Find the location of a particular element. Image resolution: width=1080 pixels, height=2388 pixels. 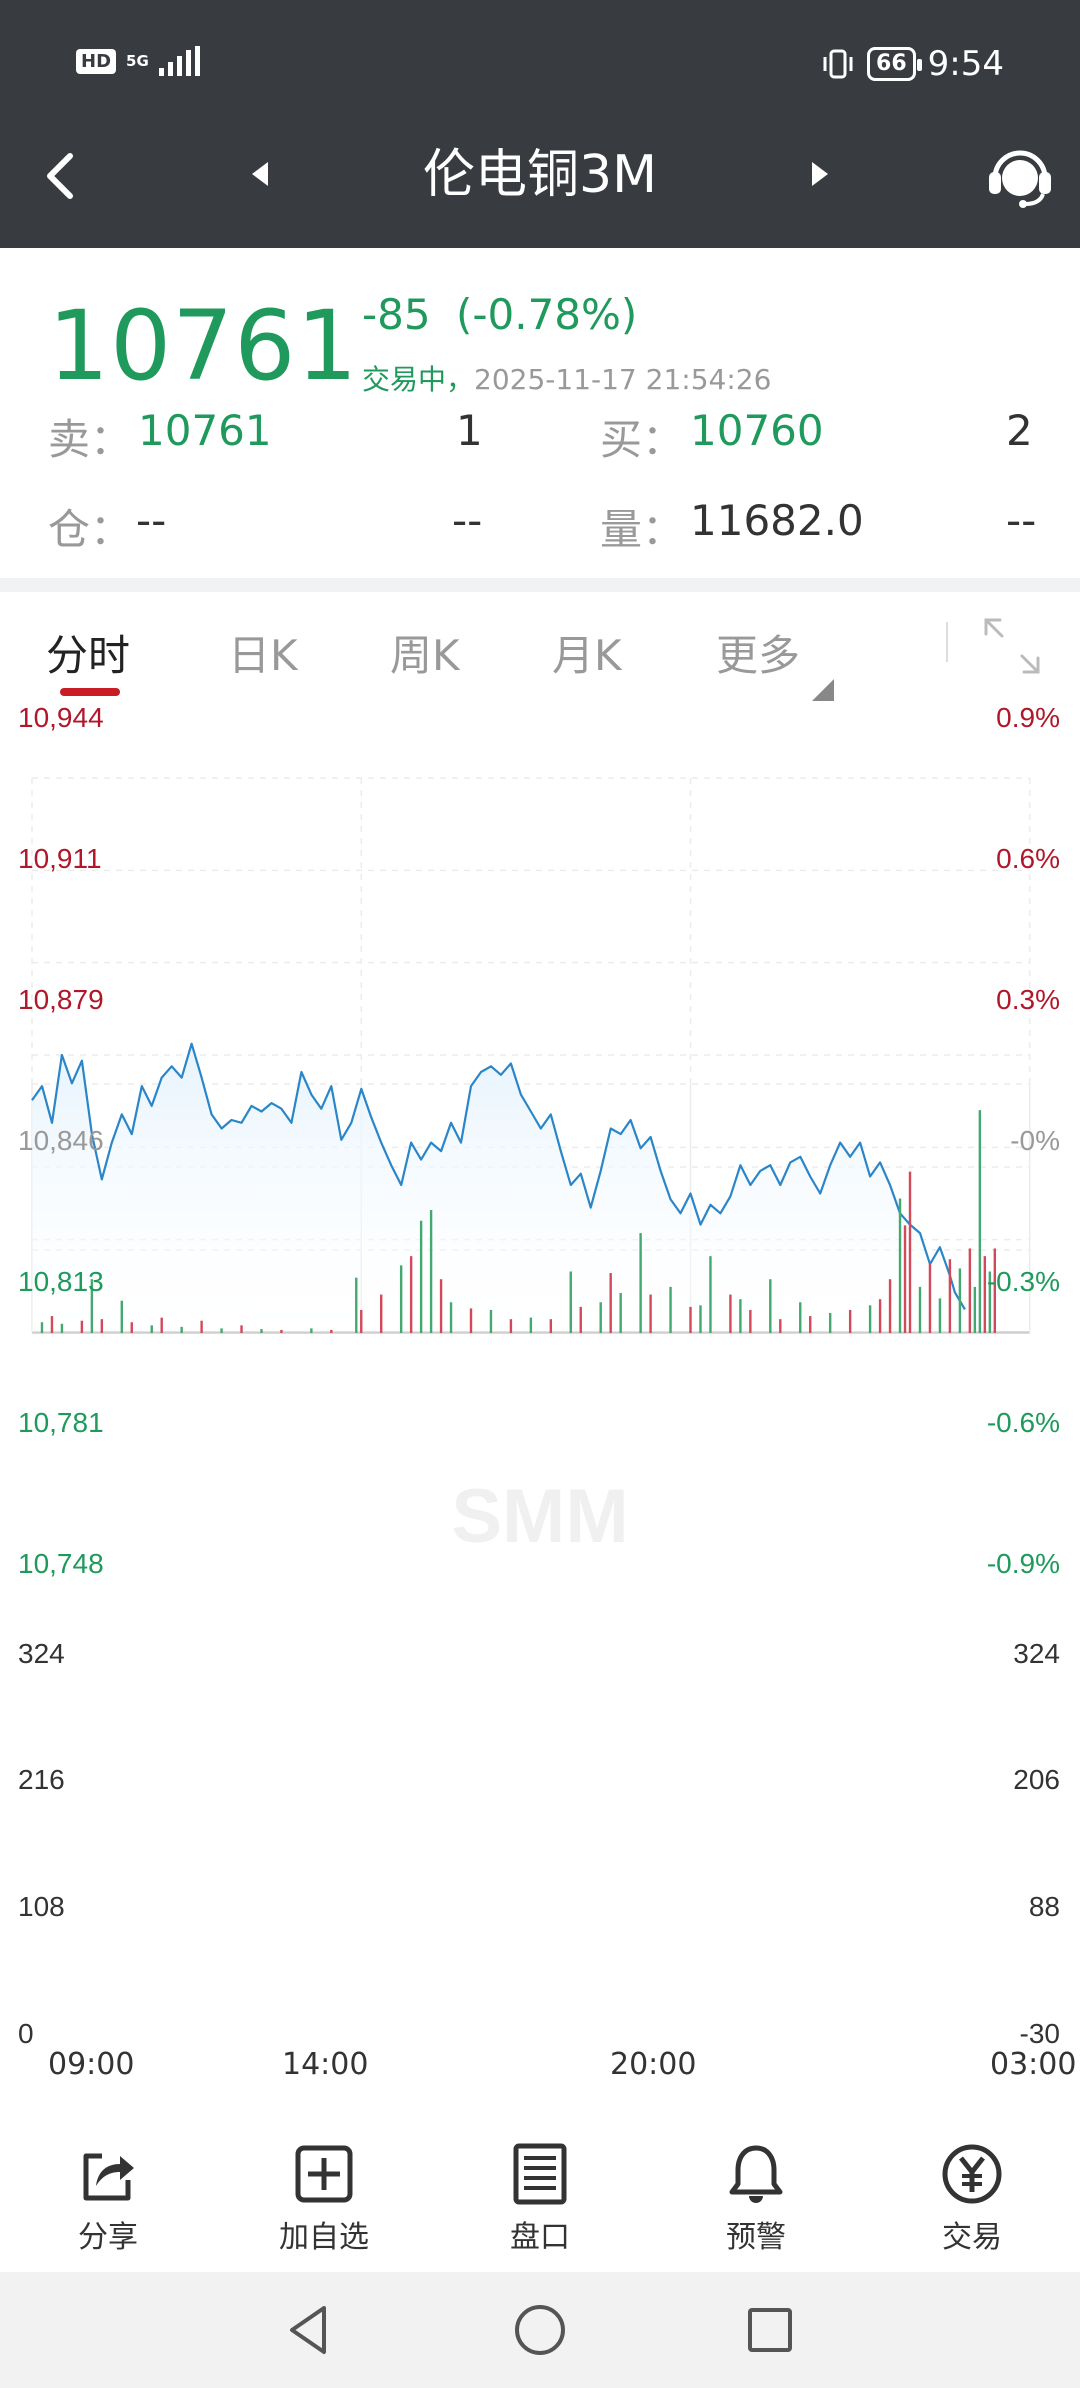

volume-axis-label: 108 is located at coordinates (41, 1906).